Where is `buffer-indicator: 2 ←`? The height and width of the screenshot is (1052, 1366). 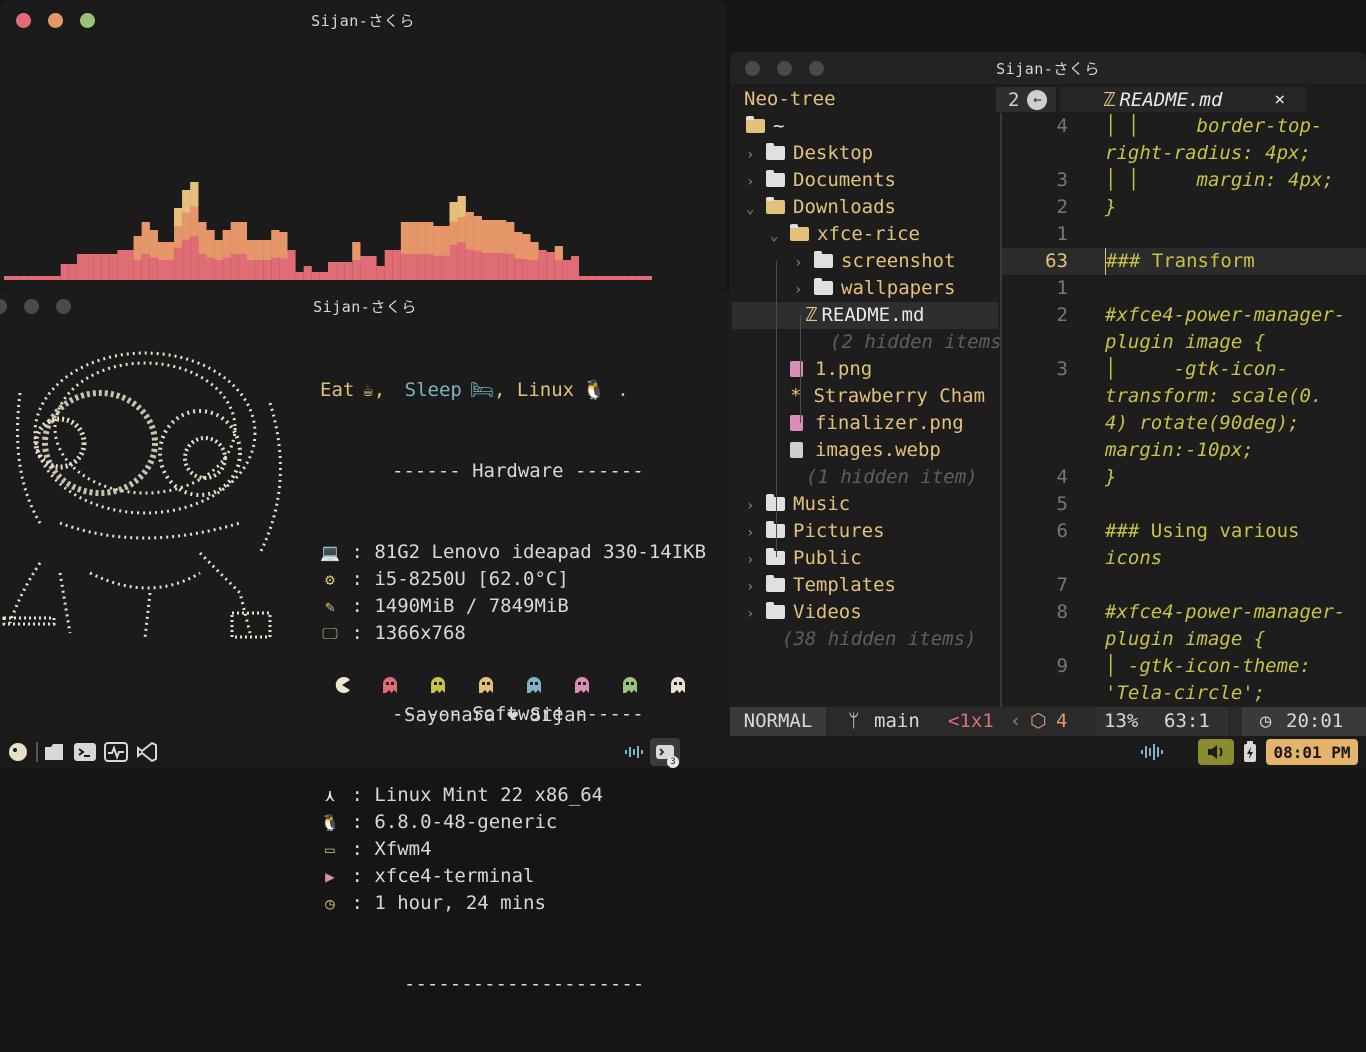 buffer-indicator: 2 ← is located at coordinates (1026, 99).